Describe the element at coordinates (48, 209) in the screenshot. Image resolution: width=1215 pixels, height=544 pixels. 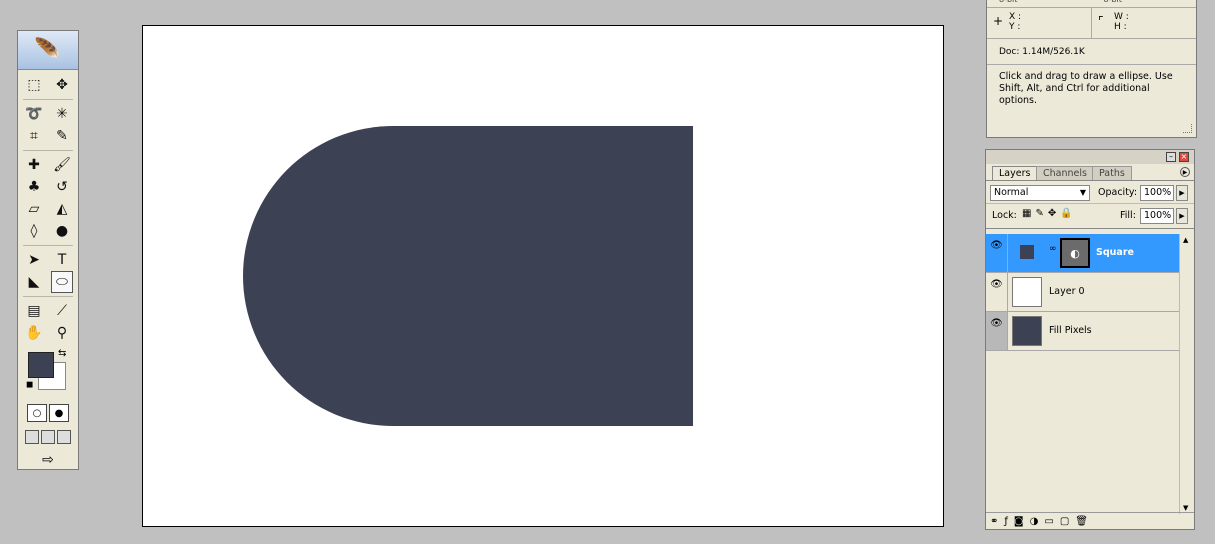
I see `tool-grid: ⬚ ✥ ➰ ✳ ⌗ ✎ ✚ 🖌 ♣ ↺ ▱ ◭ ◊ ● ➤ T ◣ ⬭ ▤ ⟋ ✋ ⚲` at that location.